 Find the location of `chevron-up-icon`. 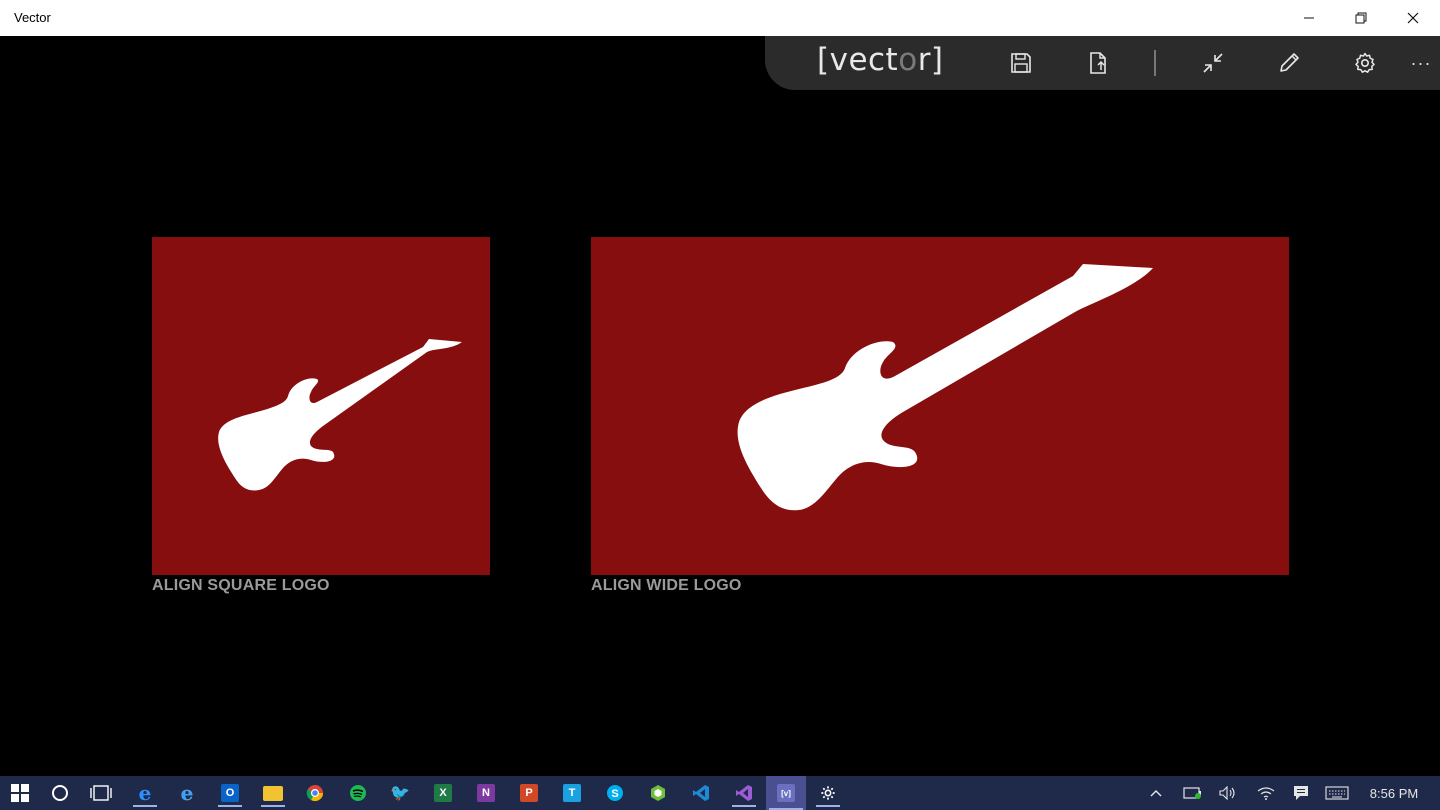

chevron-up-icon is located at coordinates (1156, 793).